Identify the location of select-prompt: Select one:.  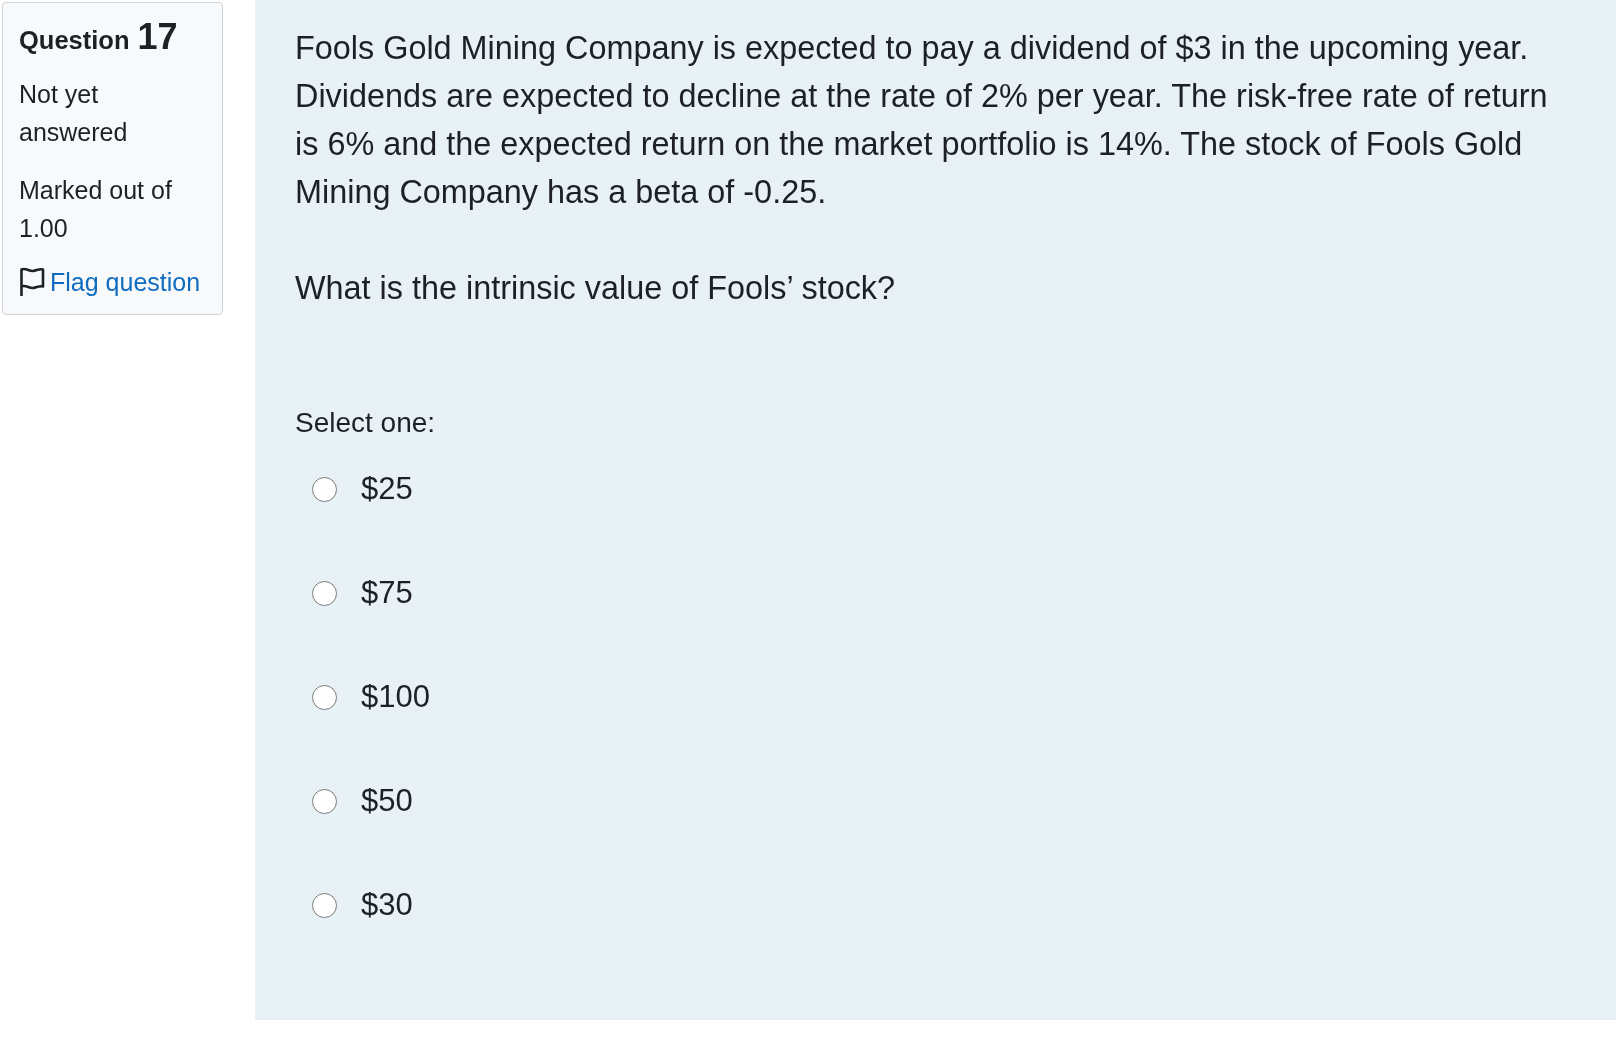
(366, 423).